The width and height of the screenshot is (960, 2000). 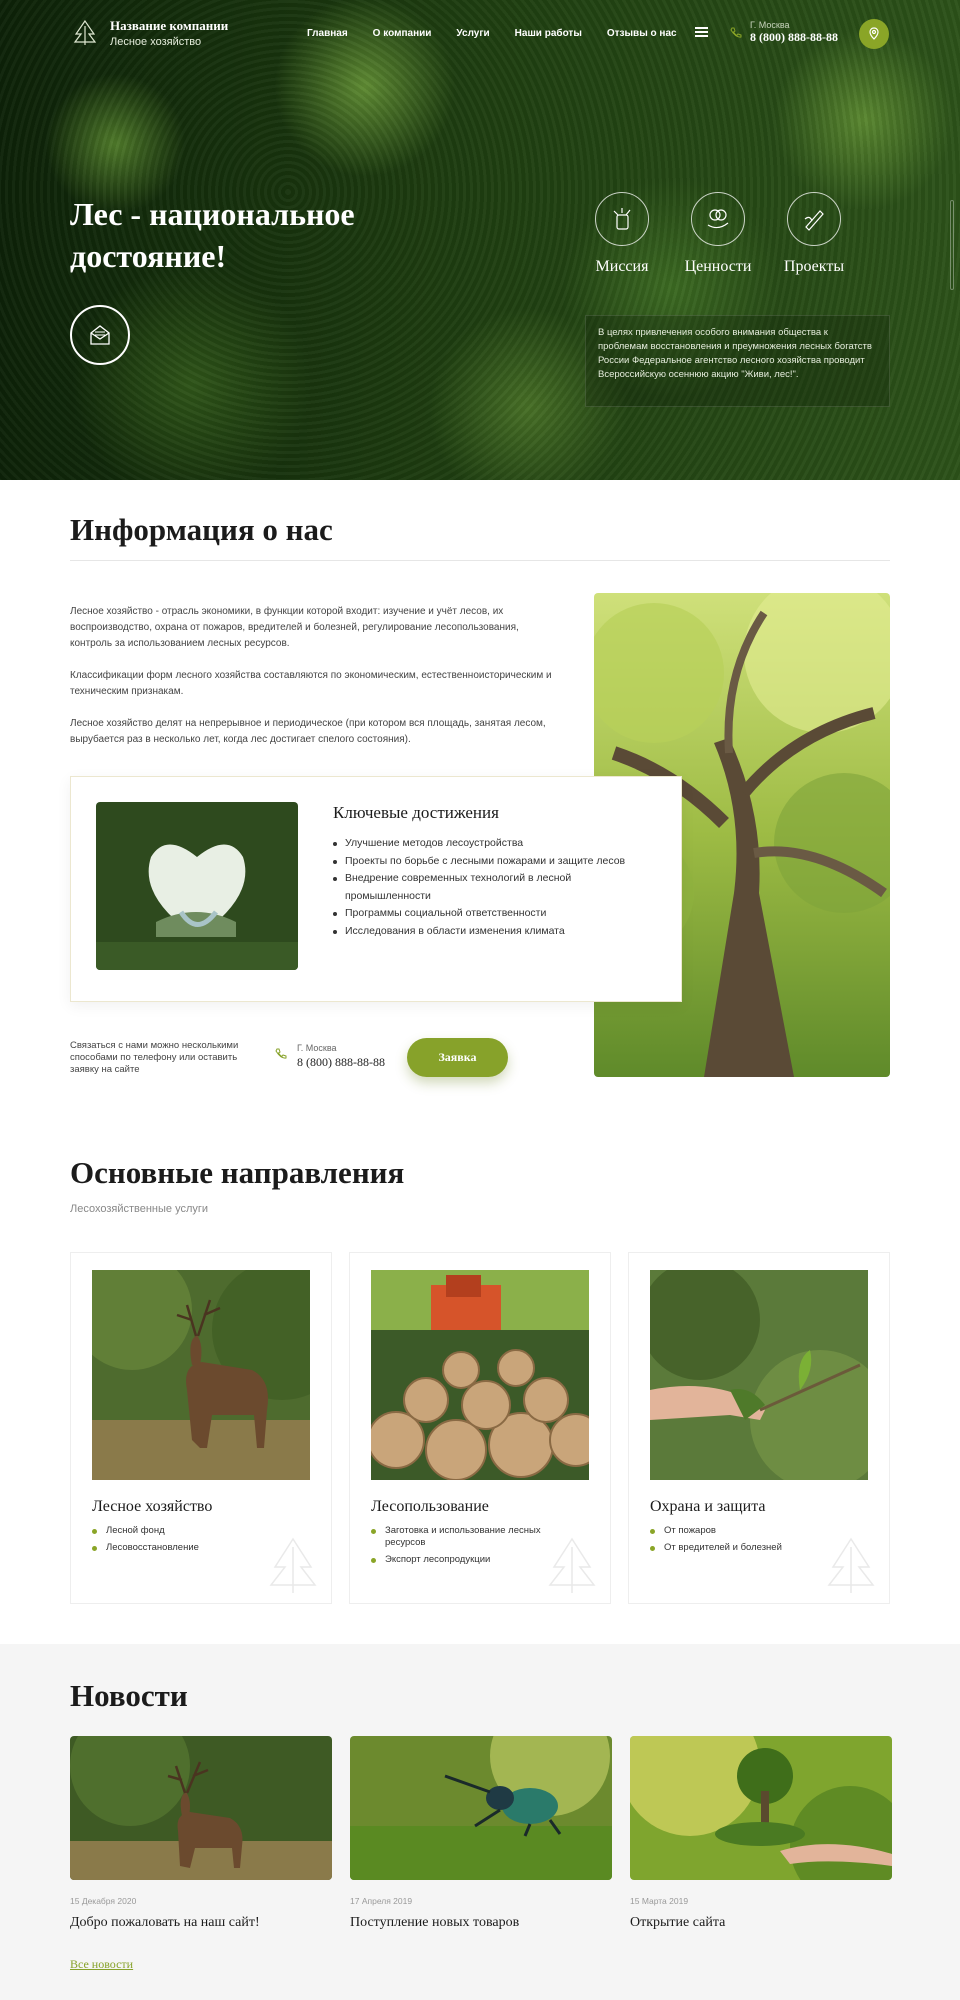 I want to click on news-beetle-photo, so click(x=481, y=1808).